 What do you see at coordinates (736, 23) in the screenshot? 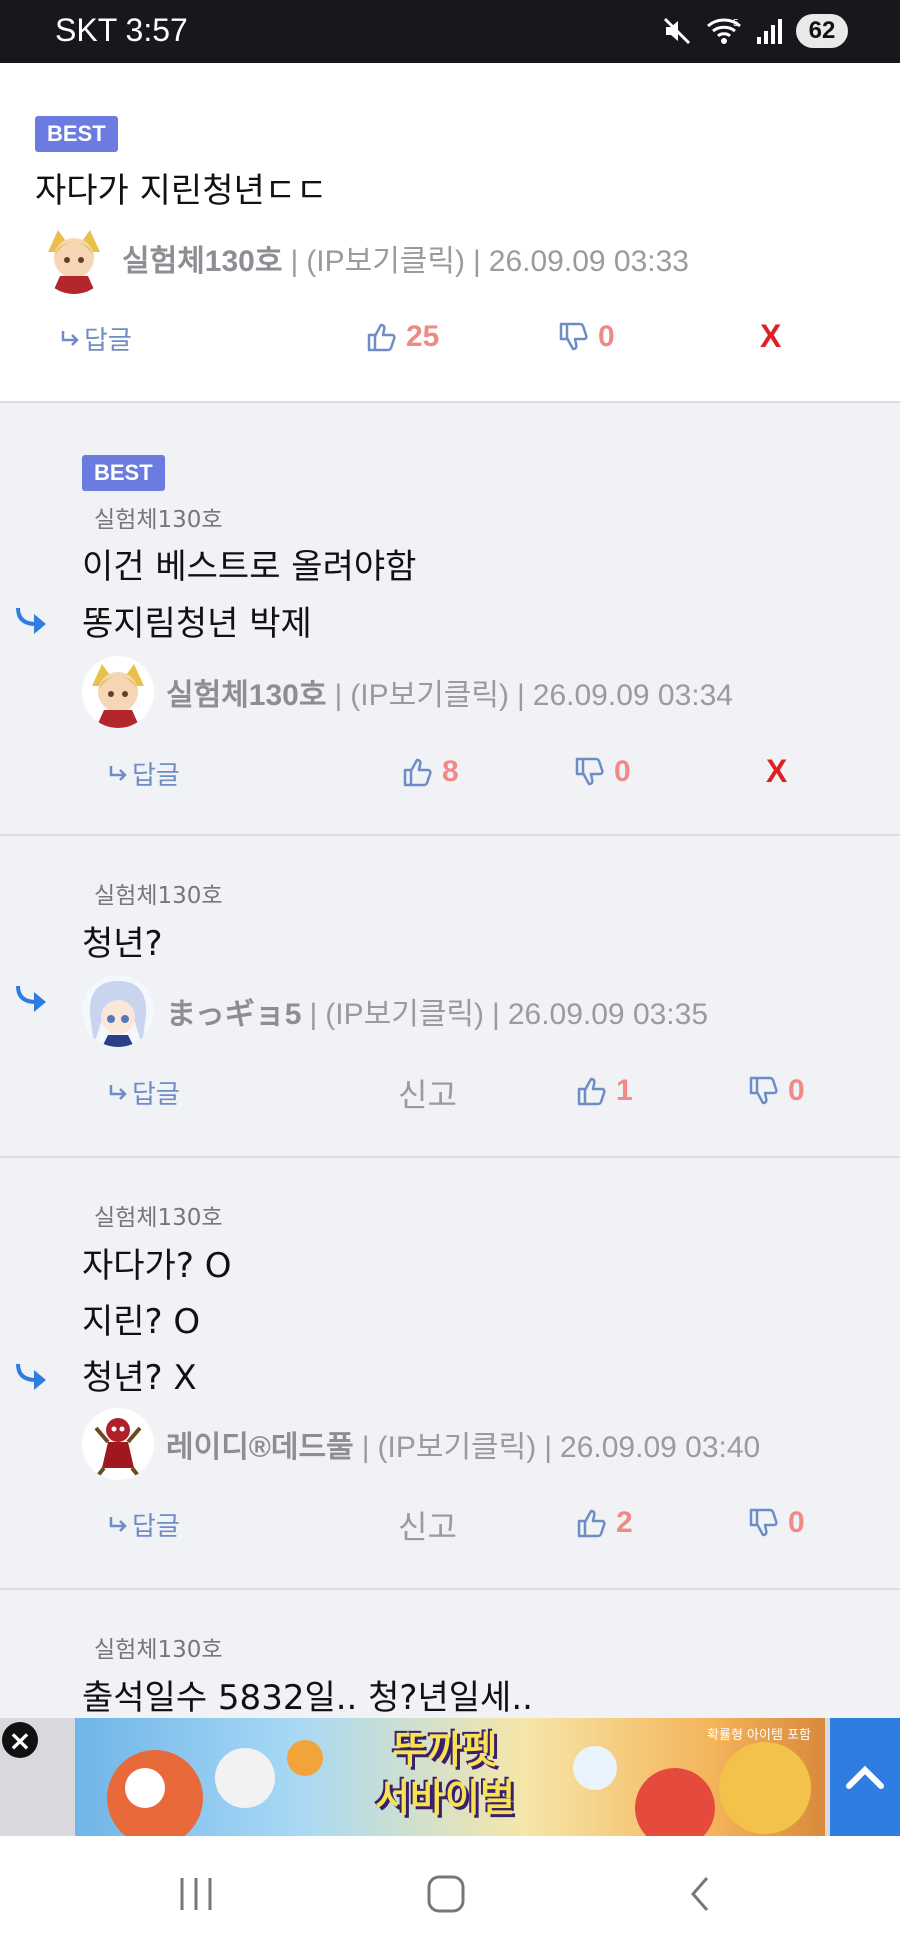
I see `network-badge: 5` at bounding box center [736, 23].